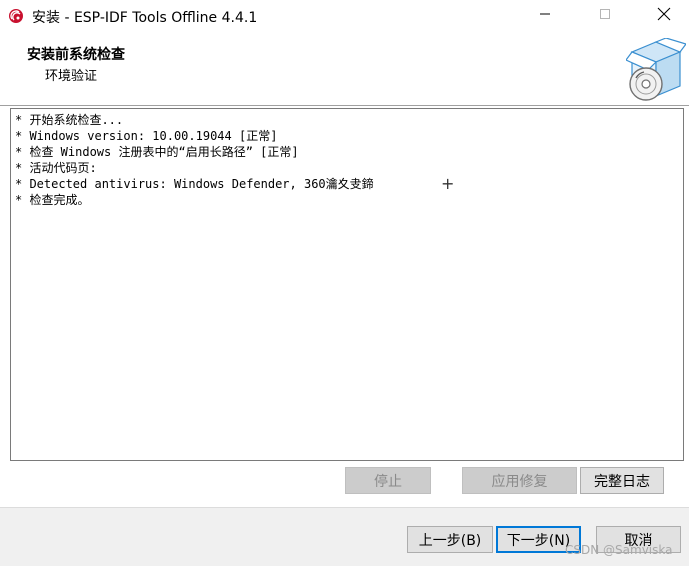 The height and width of the screenshot is (566, 689). What do you see at coordinates (157, 152) in the screenshot?
I see `log-line: * 检查 Windows 注册表中的“启用长路径” [正常]` at bounding box center [157, 152].